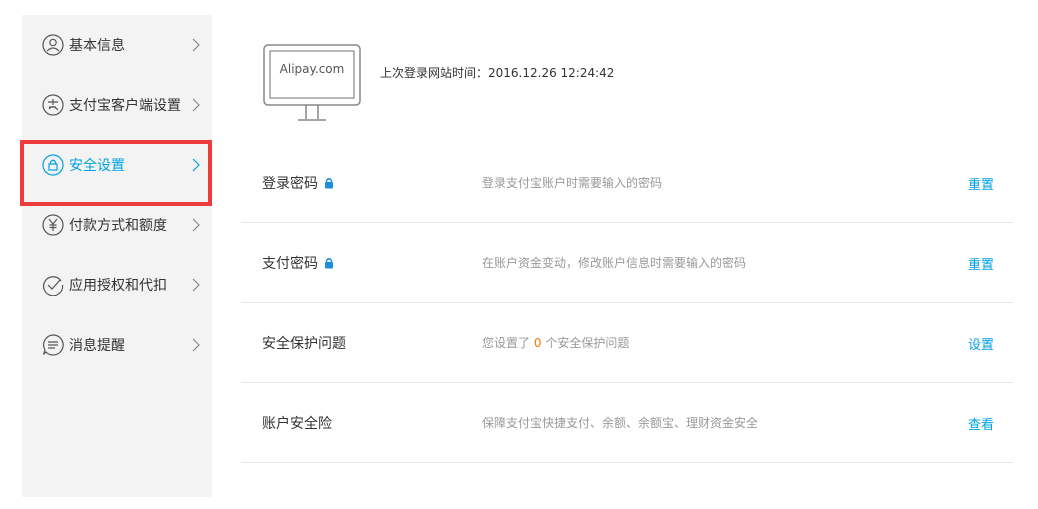 This screenshot has width=1038, height=509. I want to click on row-description: 保障支付宝快捷支付、余额、余额宝、理财资金安全, so click(620, 423).